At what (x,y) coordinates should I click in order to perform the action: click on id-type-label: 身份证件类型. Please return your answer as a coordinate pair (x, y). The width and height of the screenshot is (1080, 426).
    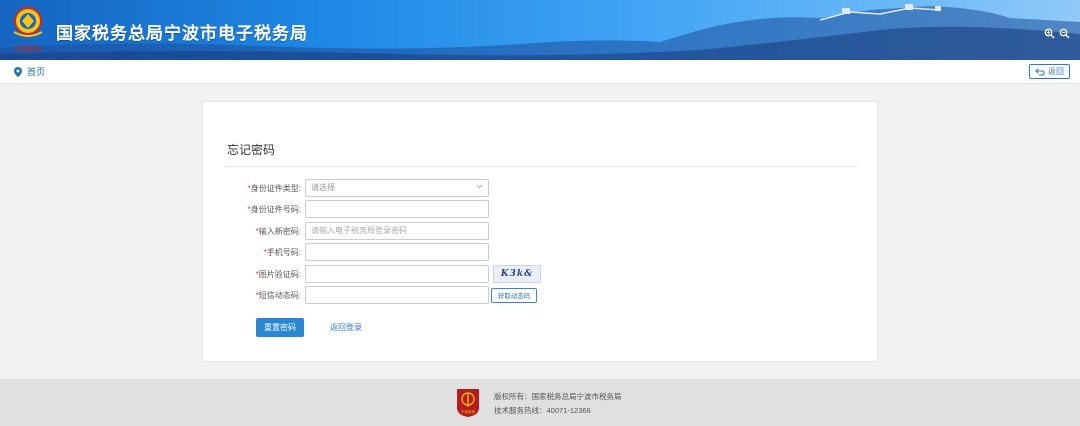
    Looking at the image, I should click on (274, 188).